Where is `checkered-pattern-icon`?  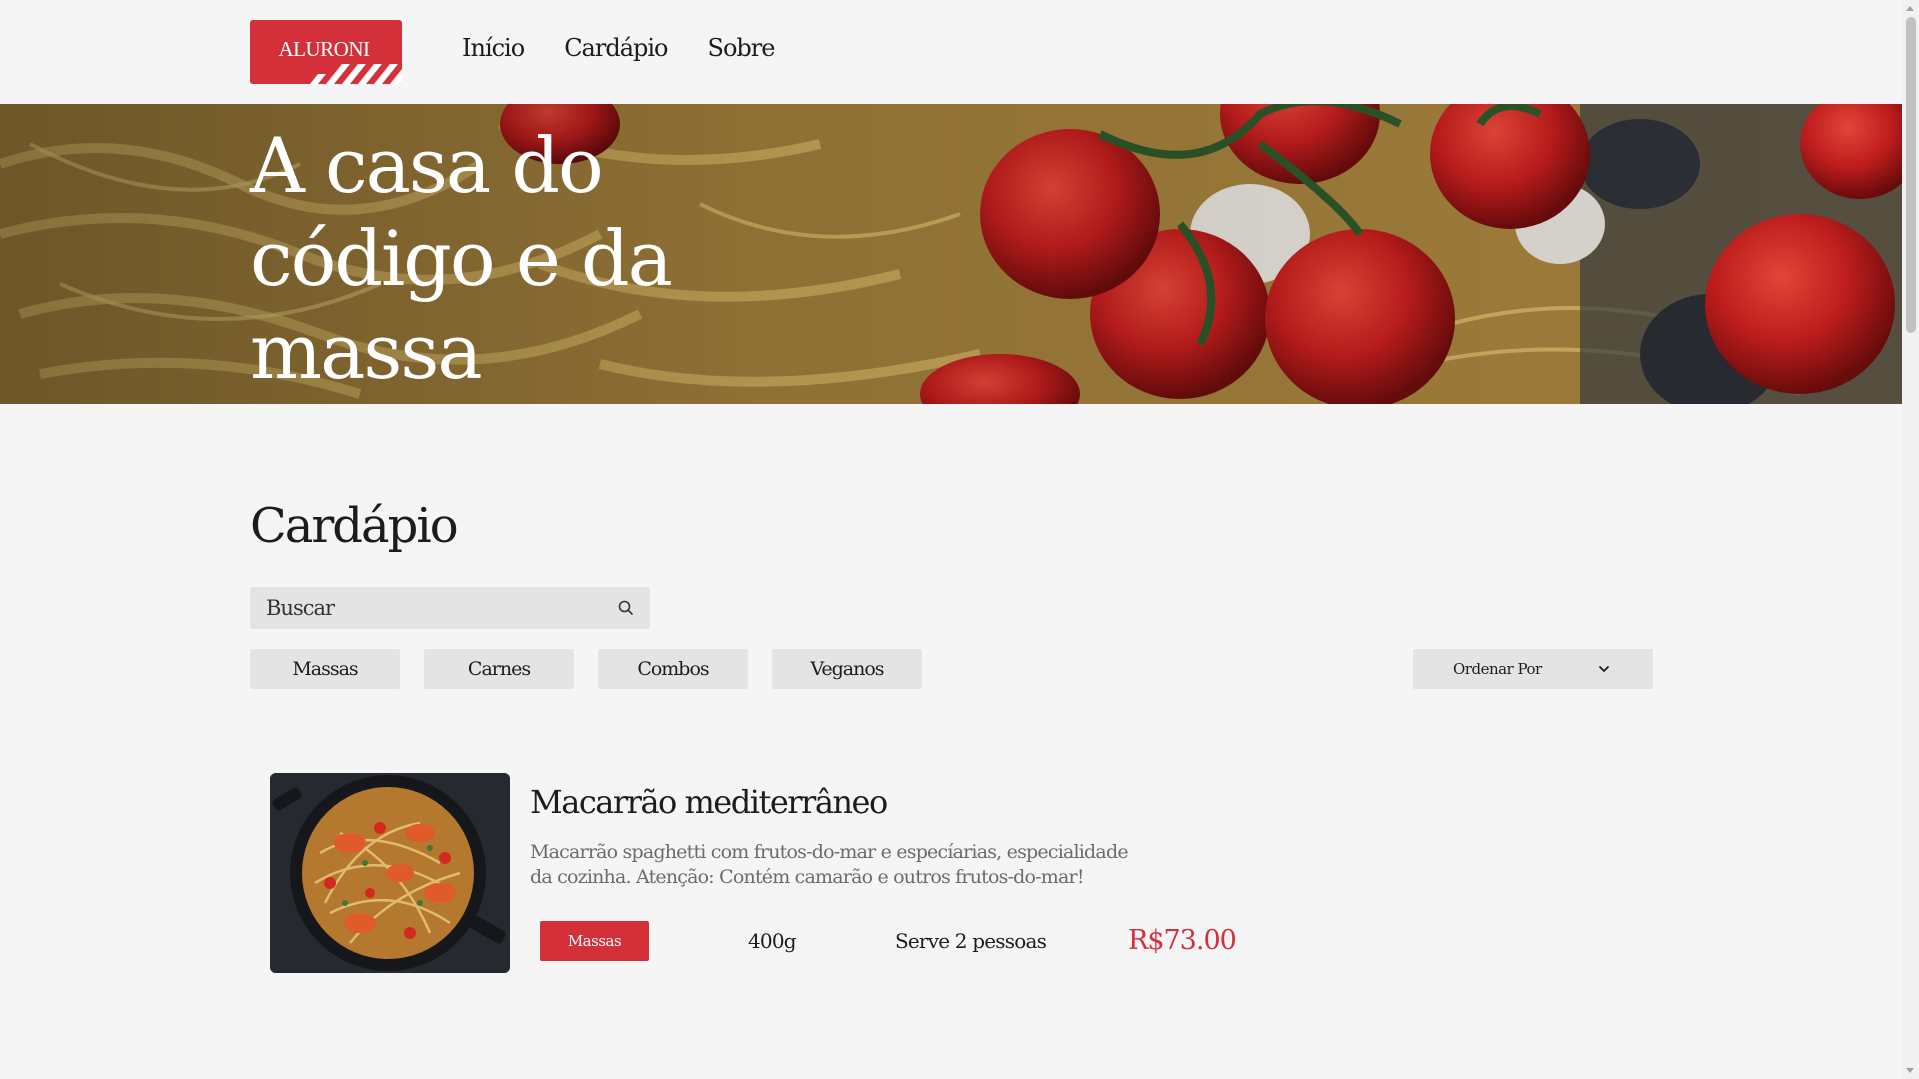 checkered-pattern-icon is located at coordinates (356, 74).